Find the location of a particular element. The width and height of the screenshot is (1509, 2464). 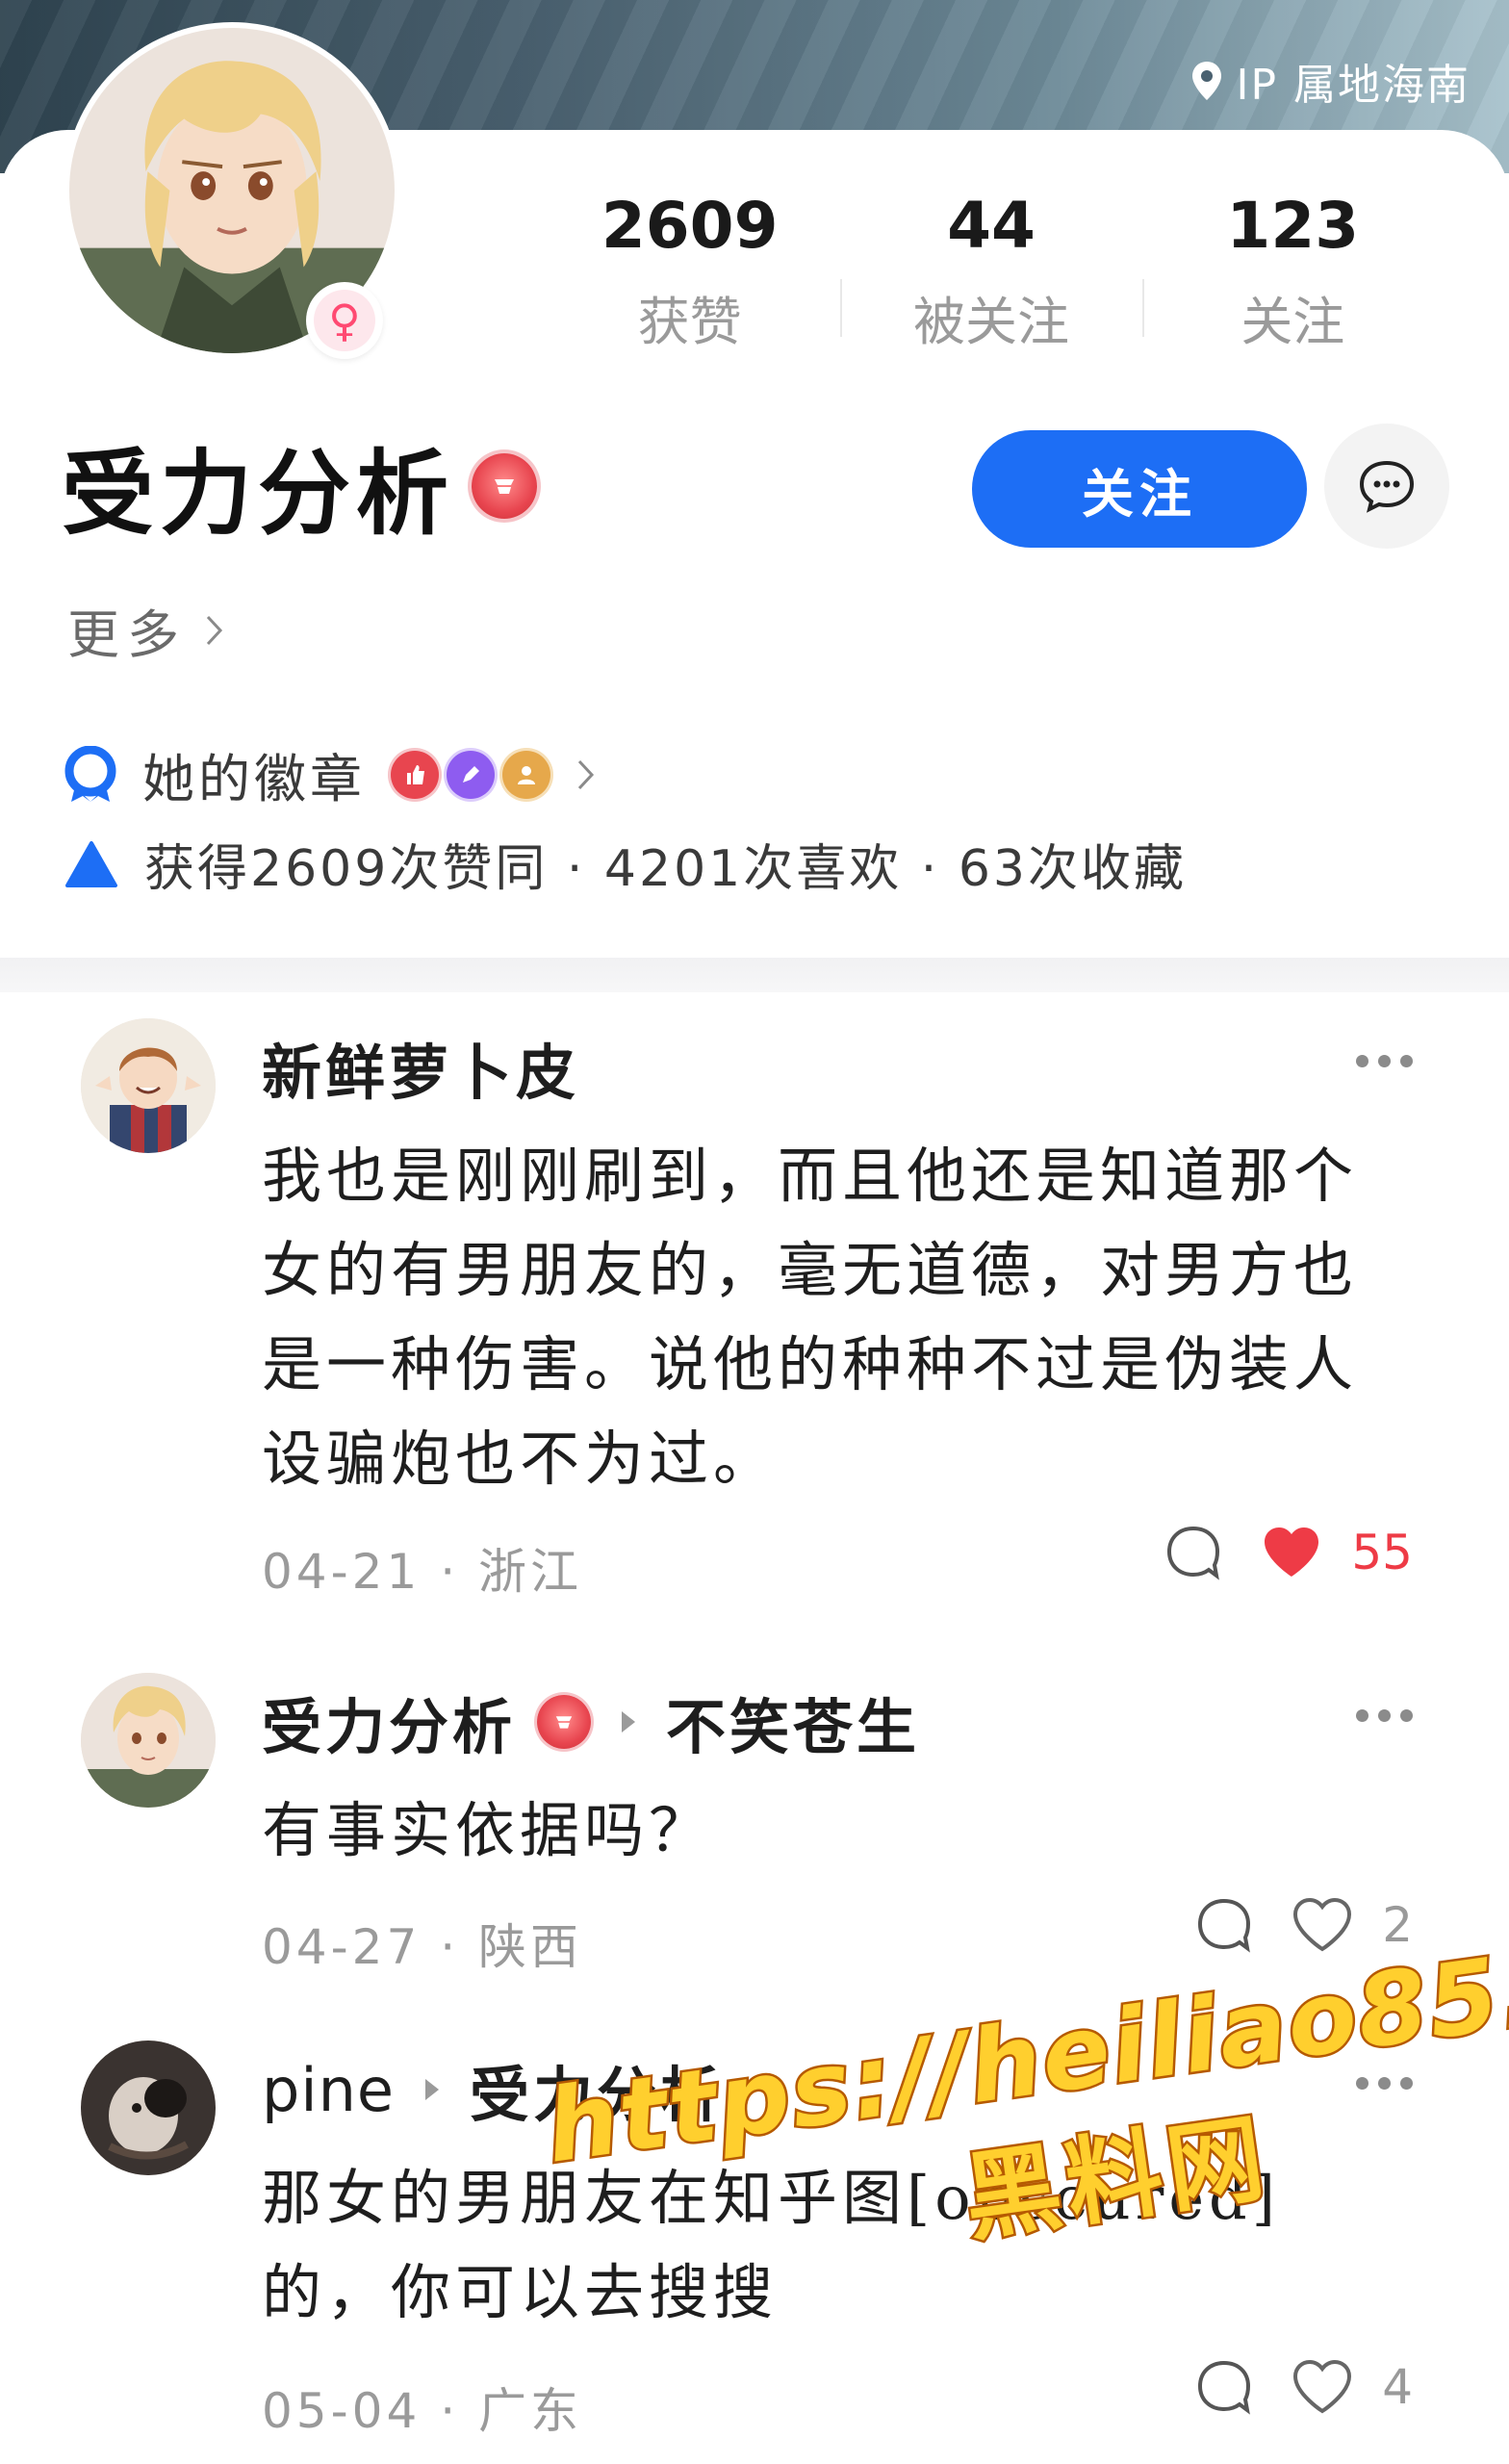

comment-header: 受力分析 不笑苍生 is located at coordinates (591, 1722).